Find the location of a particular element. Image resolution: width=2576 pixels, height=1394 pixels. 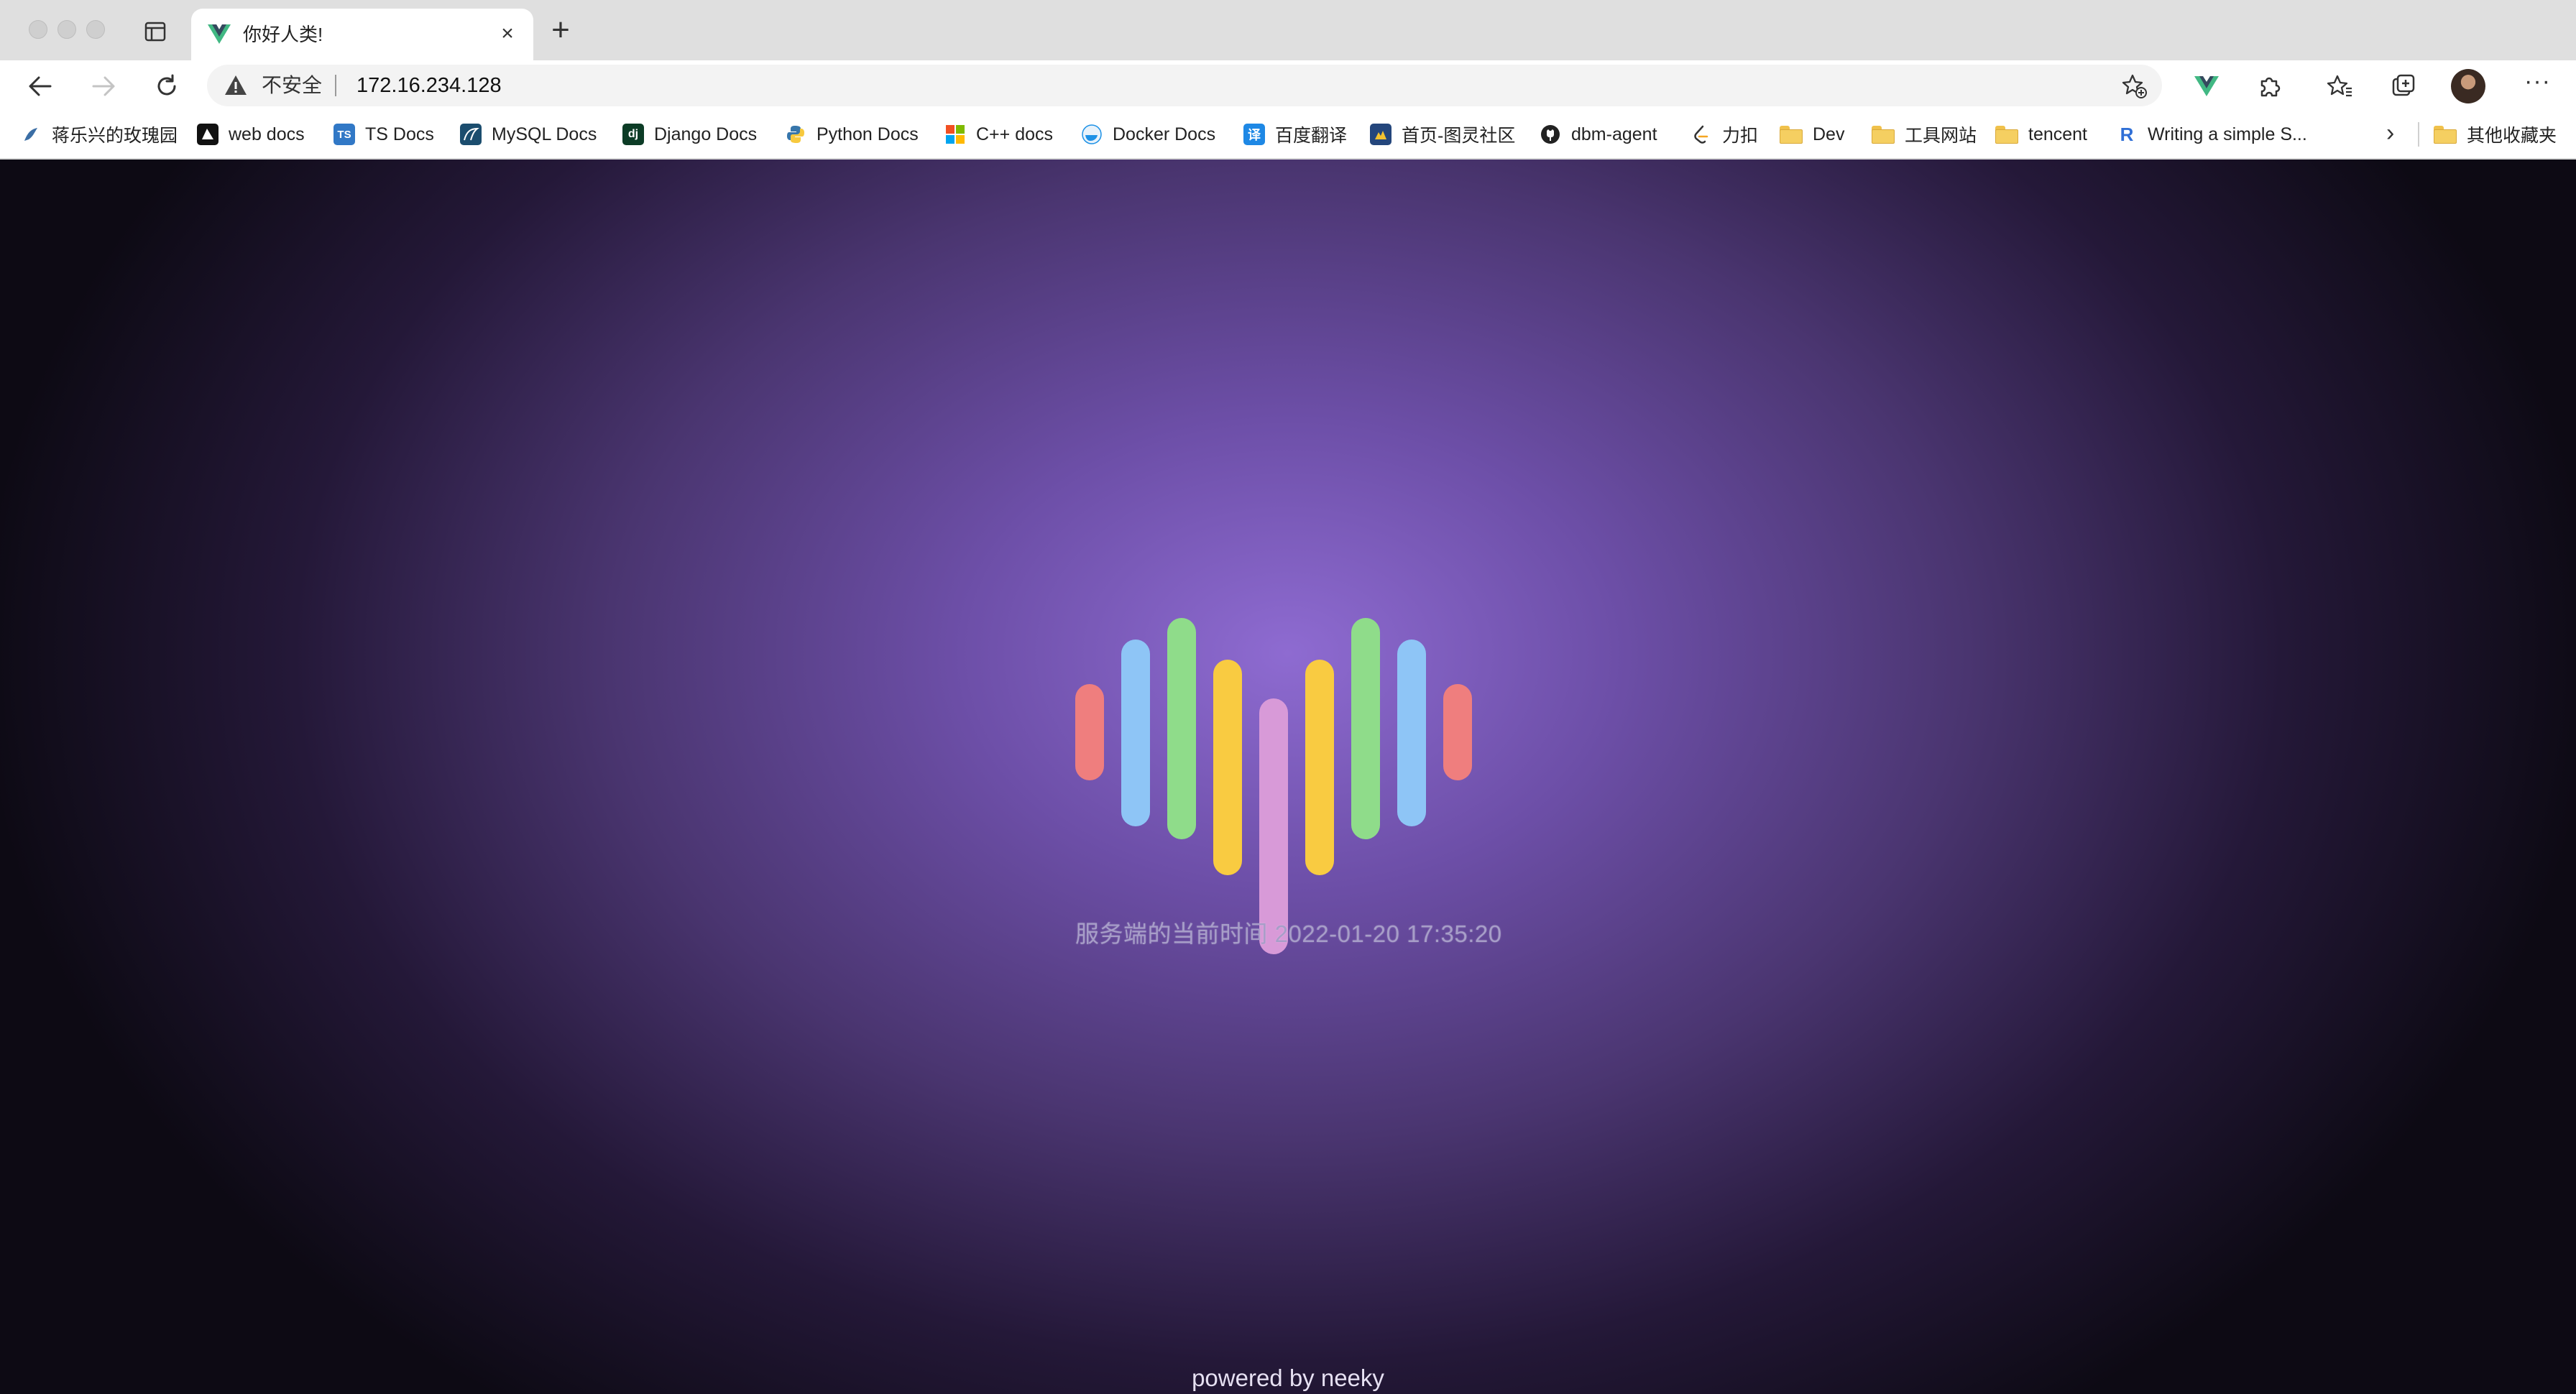

bookmark-item: 首页-图灵社区 is located at coordinates (1442, 134).